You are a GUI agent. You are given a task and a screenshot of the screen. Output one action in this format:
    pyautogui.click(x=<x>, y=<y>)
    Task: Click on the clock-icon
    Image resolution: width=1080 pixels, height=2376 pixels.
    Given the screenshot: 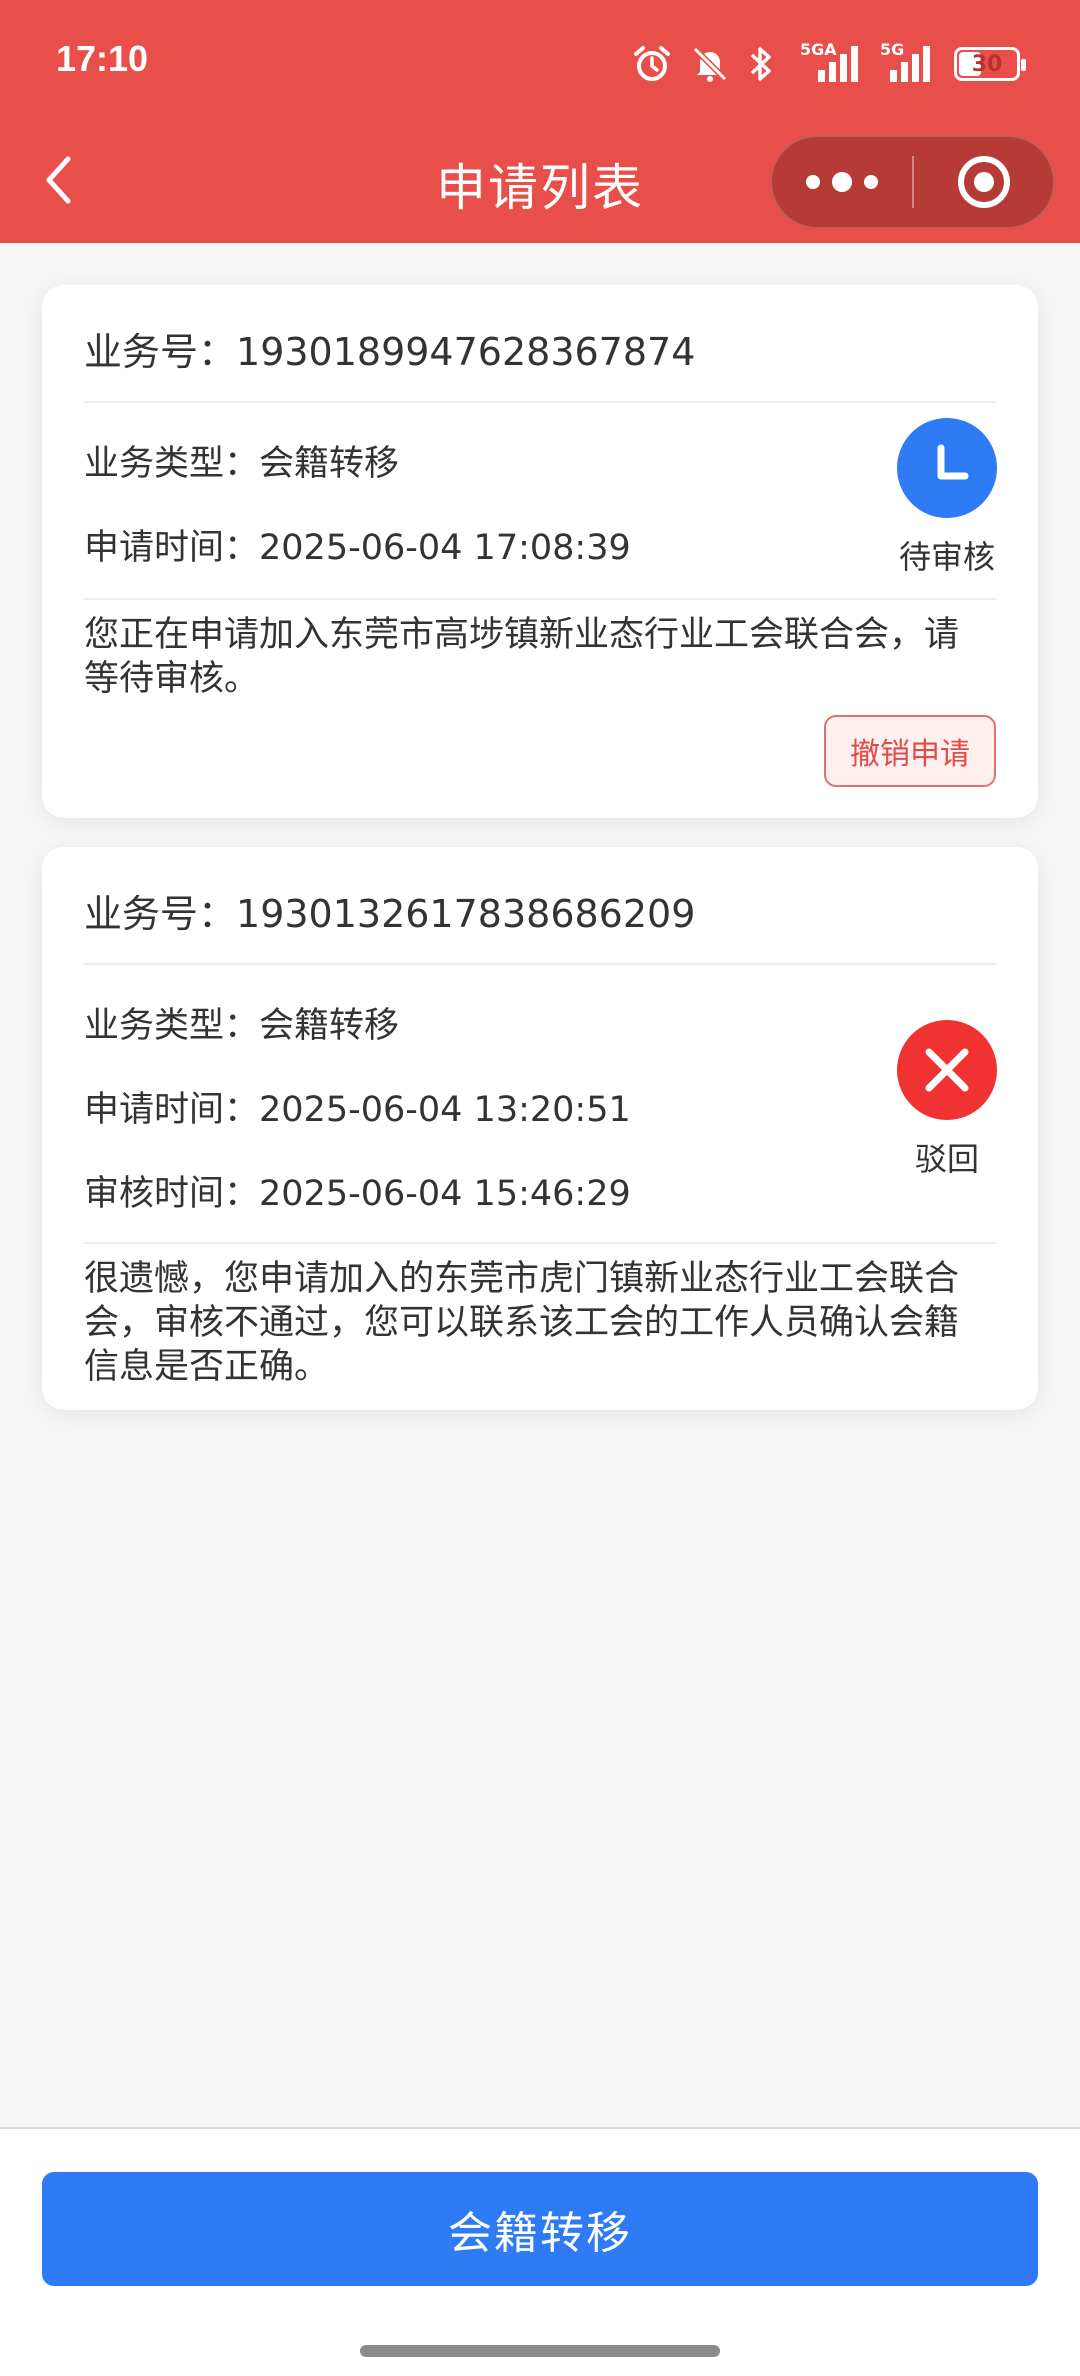 What is the action you would take?
    pyautogui.click(x=953, y=462)
    